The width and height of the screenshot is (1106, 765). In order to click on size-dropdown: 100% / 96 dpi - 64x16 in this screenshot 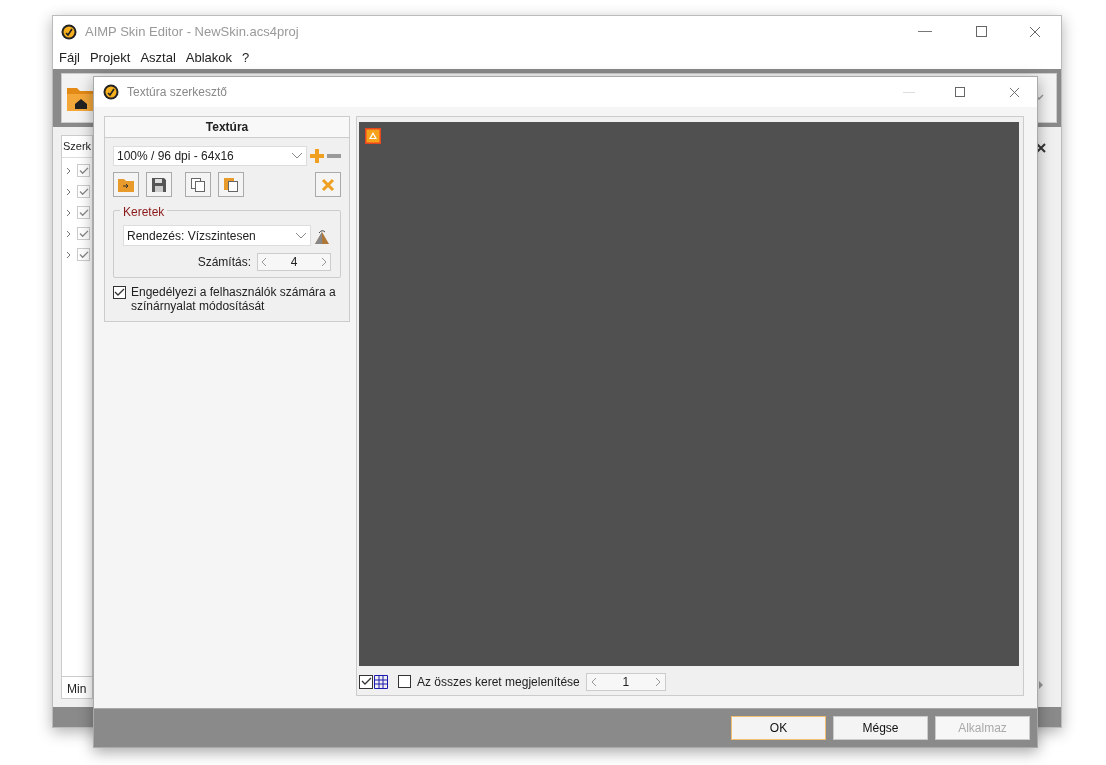, I will do `click(210, 156)`.